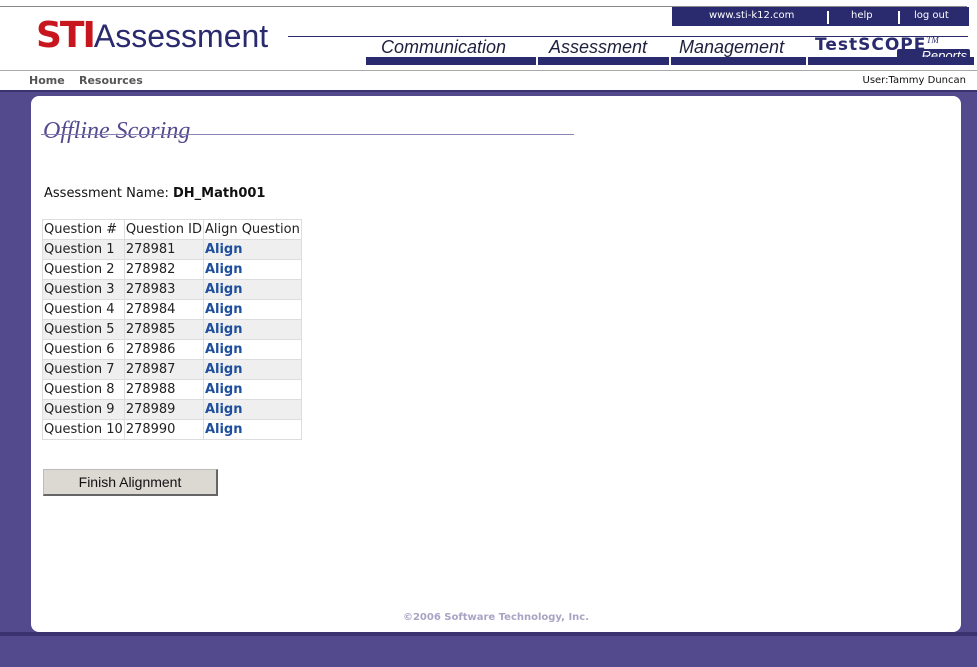 The width and height of the screenshot is (977, 667). Describe the element at coordinates (163, 349) in the screenshot. I see `question-id: 278986` at that location.